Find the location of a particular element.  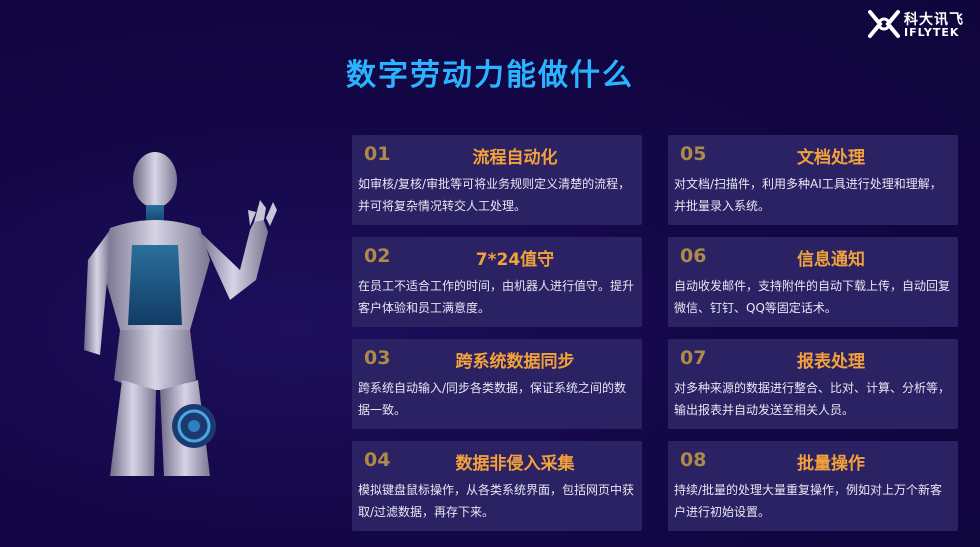

card-number: 03 is located at coordinates (377, 358).